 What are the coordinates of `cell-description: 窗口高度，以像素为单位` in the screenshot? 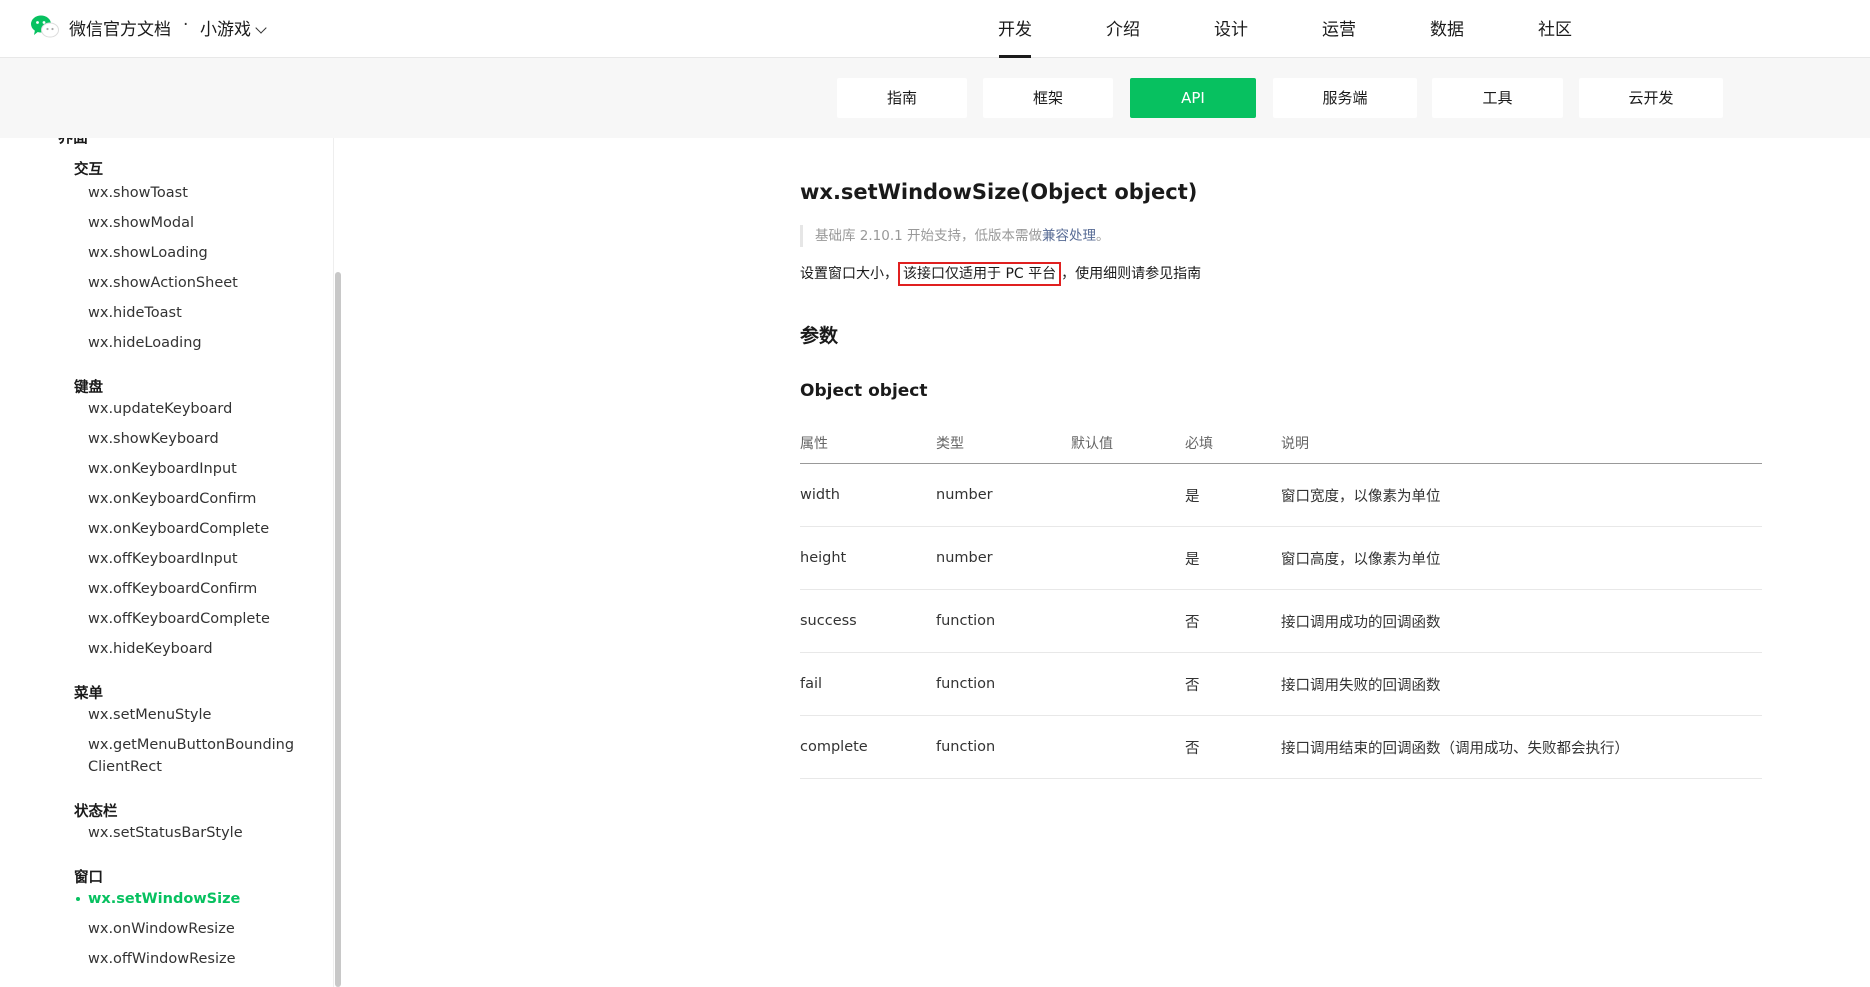 It's located at (1521, 558).